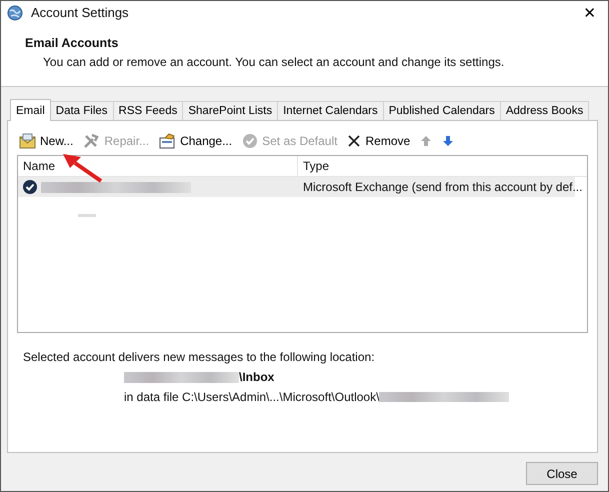  Describe the element at coordinates (72, 43) in the screenshot. I see `section-title: Email Accounts` at that location.